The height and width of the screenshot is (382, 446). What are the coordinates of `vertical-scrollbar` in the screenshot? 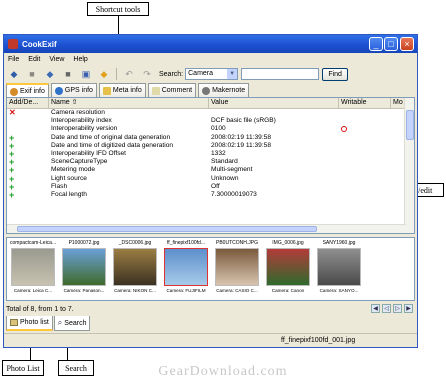 It's located at (409, 165).